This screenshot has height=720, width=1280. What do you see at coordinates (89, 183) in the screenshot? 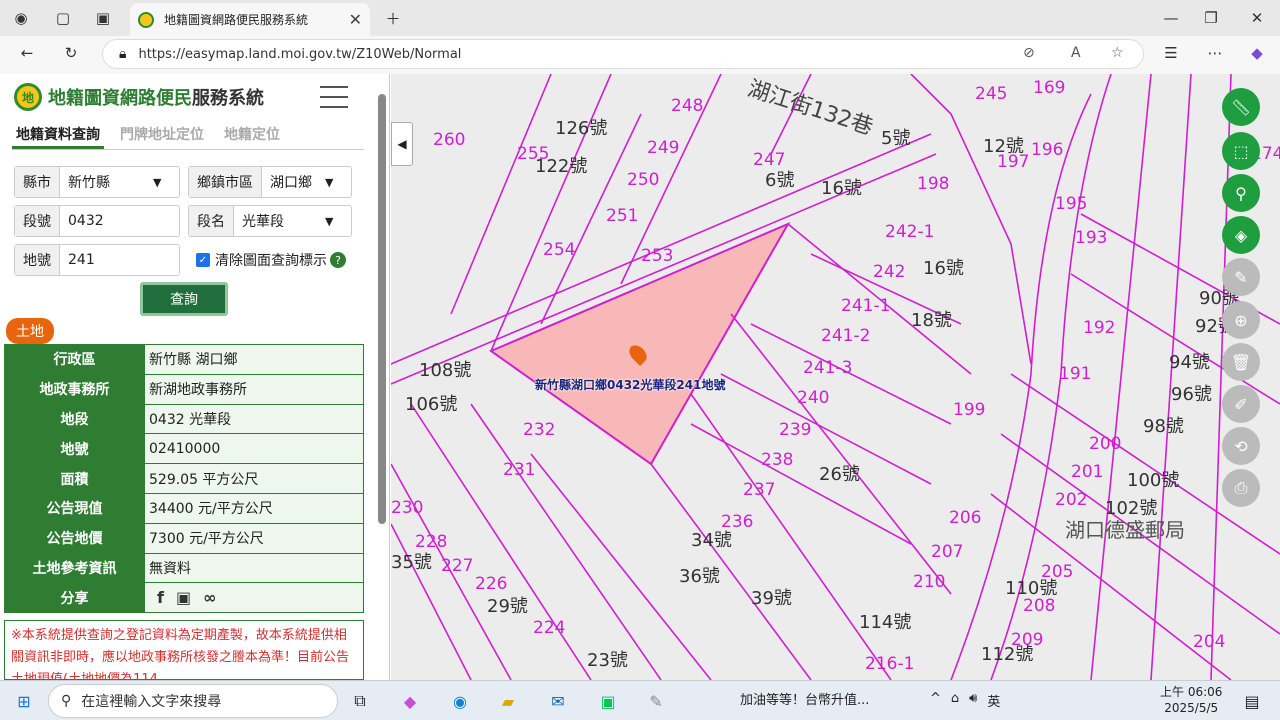
I see `county-value: 新竹縣` at bounding box center [89, 183].